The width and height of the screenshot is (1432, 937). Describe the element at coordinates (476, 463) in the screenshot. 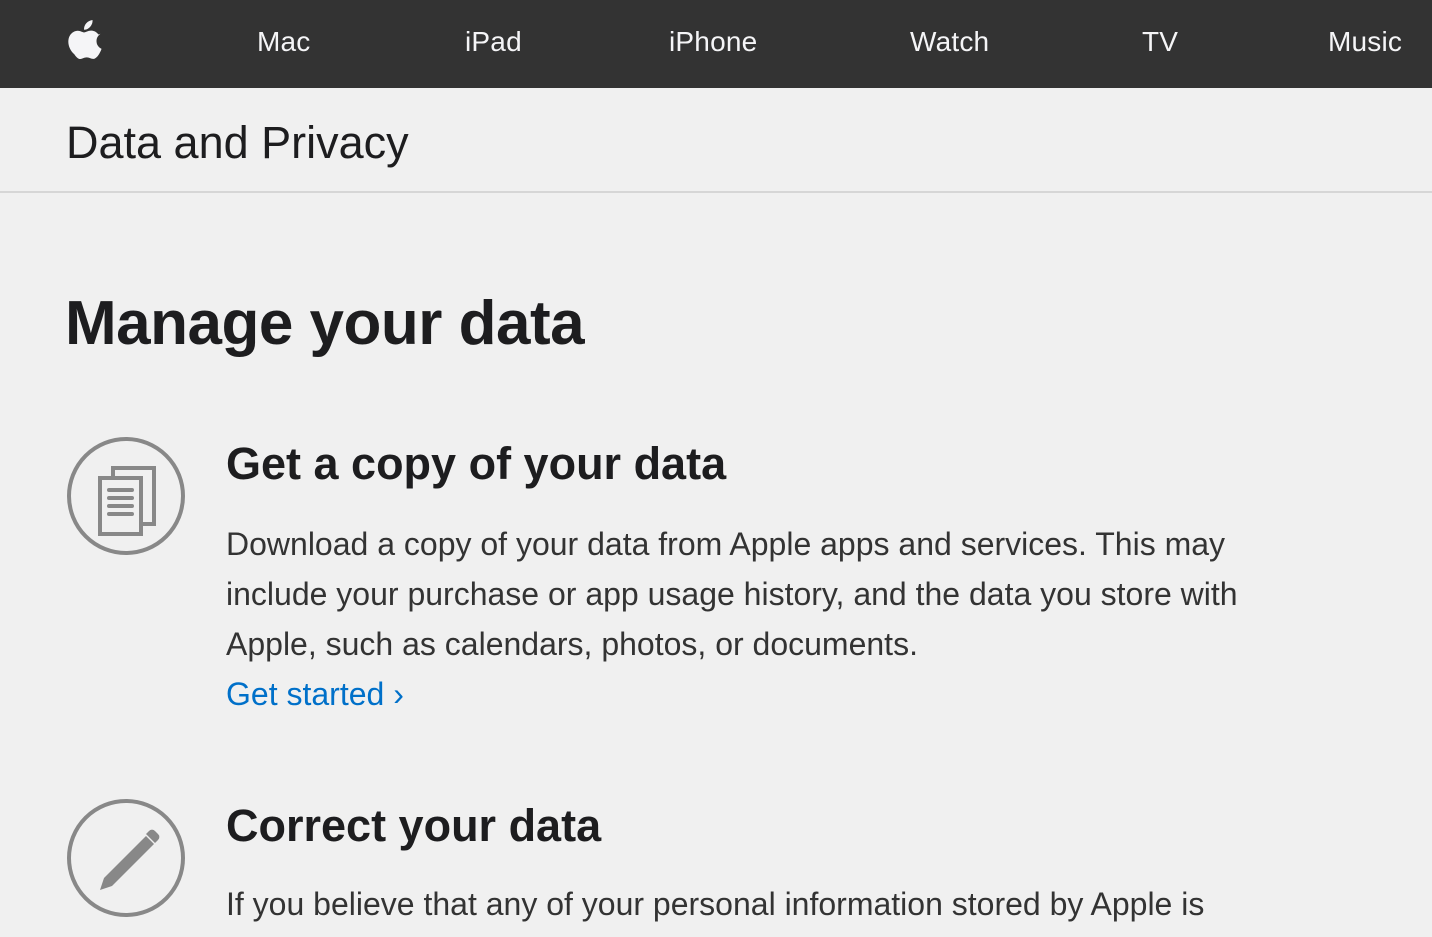

I see `section-title: Get a copy of your data` at that location.